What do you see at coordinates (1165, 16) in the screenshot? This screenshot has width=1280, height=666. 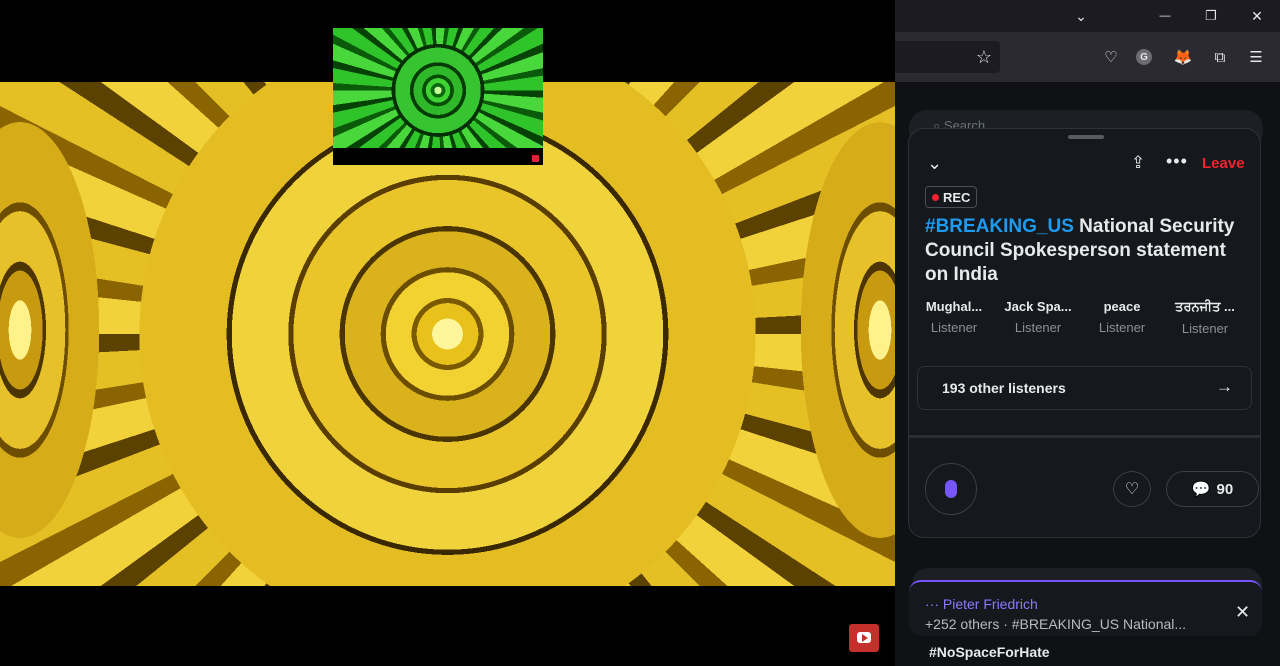 I see `minimize-icon: —` at bounding box center [1165, 16].